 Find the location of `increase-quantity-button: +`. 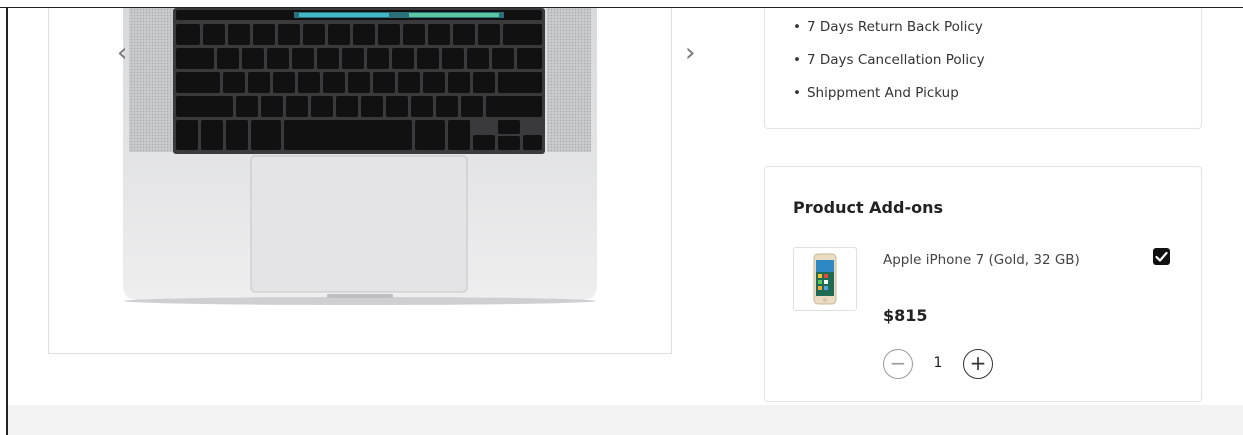

increase-quantity-button: + is located at coordinates (978, 364).